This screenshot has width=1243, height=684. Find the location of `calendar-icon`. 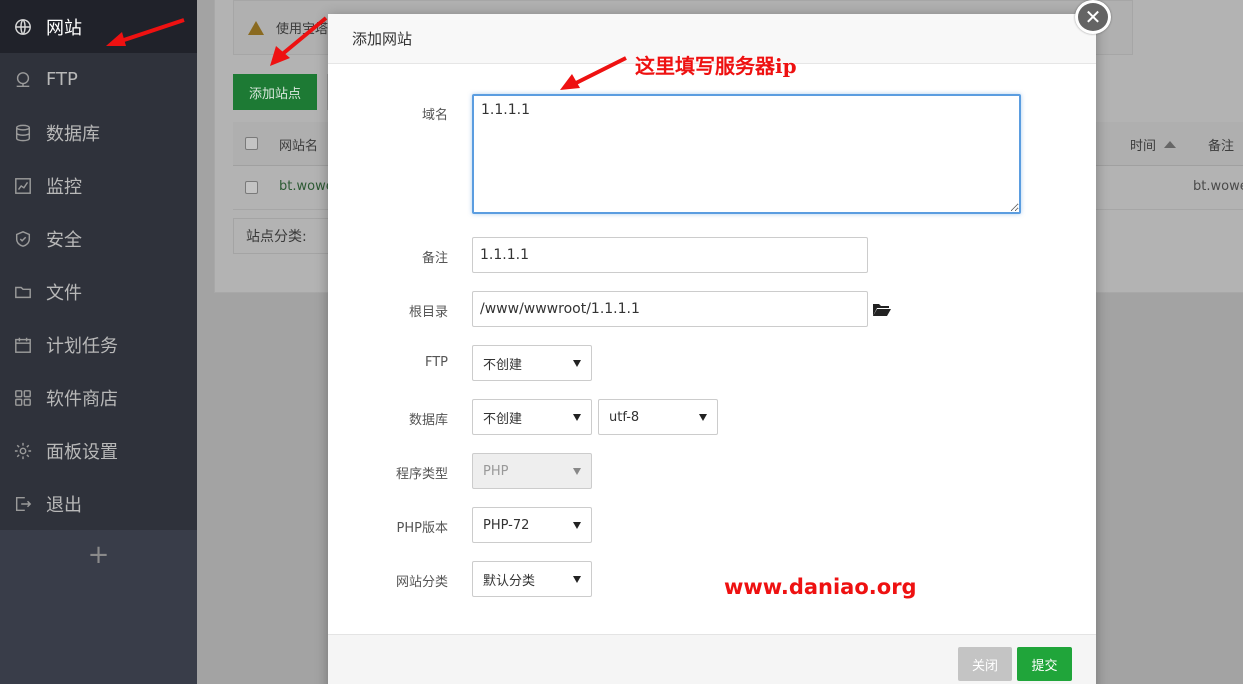

calendar-icon is located at coordinates (23, 345).